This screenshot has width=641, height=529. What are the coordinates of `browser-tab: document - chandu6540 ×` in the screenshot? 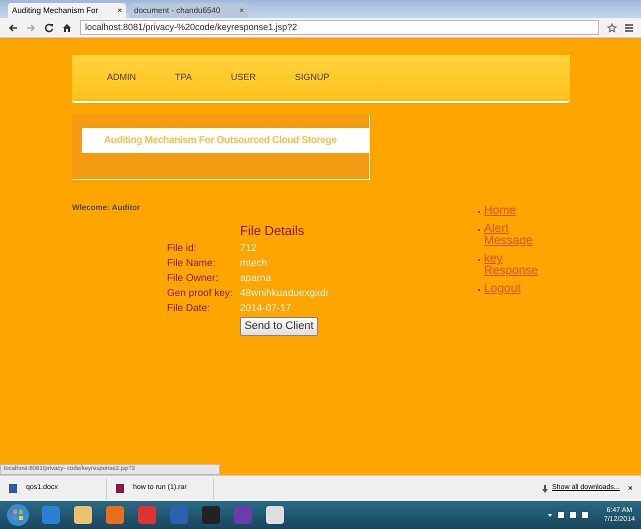 It's located at (189, 10).